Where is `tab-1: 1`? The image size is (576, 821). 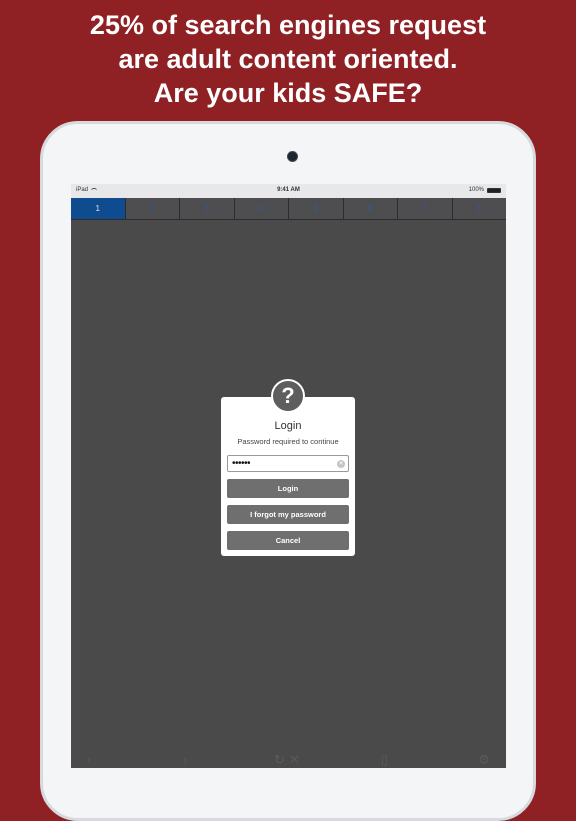
tab-1: 1 is located at coordinates (98, 208).